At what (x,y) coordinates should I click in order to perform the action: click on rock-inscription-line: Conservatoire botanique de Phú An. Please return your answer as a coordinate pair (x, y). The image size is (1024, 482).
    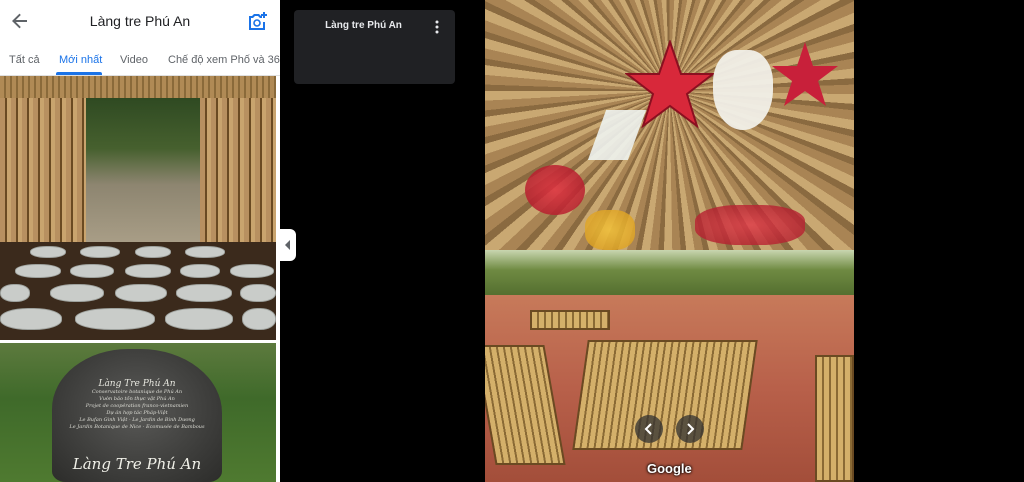
    Looking at the image, I should click on (137, 392).